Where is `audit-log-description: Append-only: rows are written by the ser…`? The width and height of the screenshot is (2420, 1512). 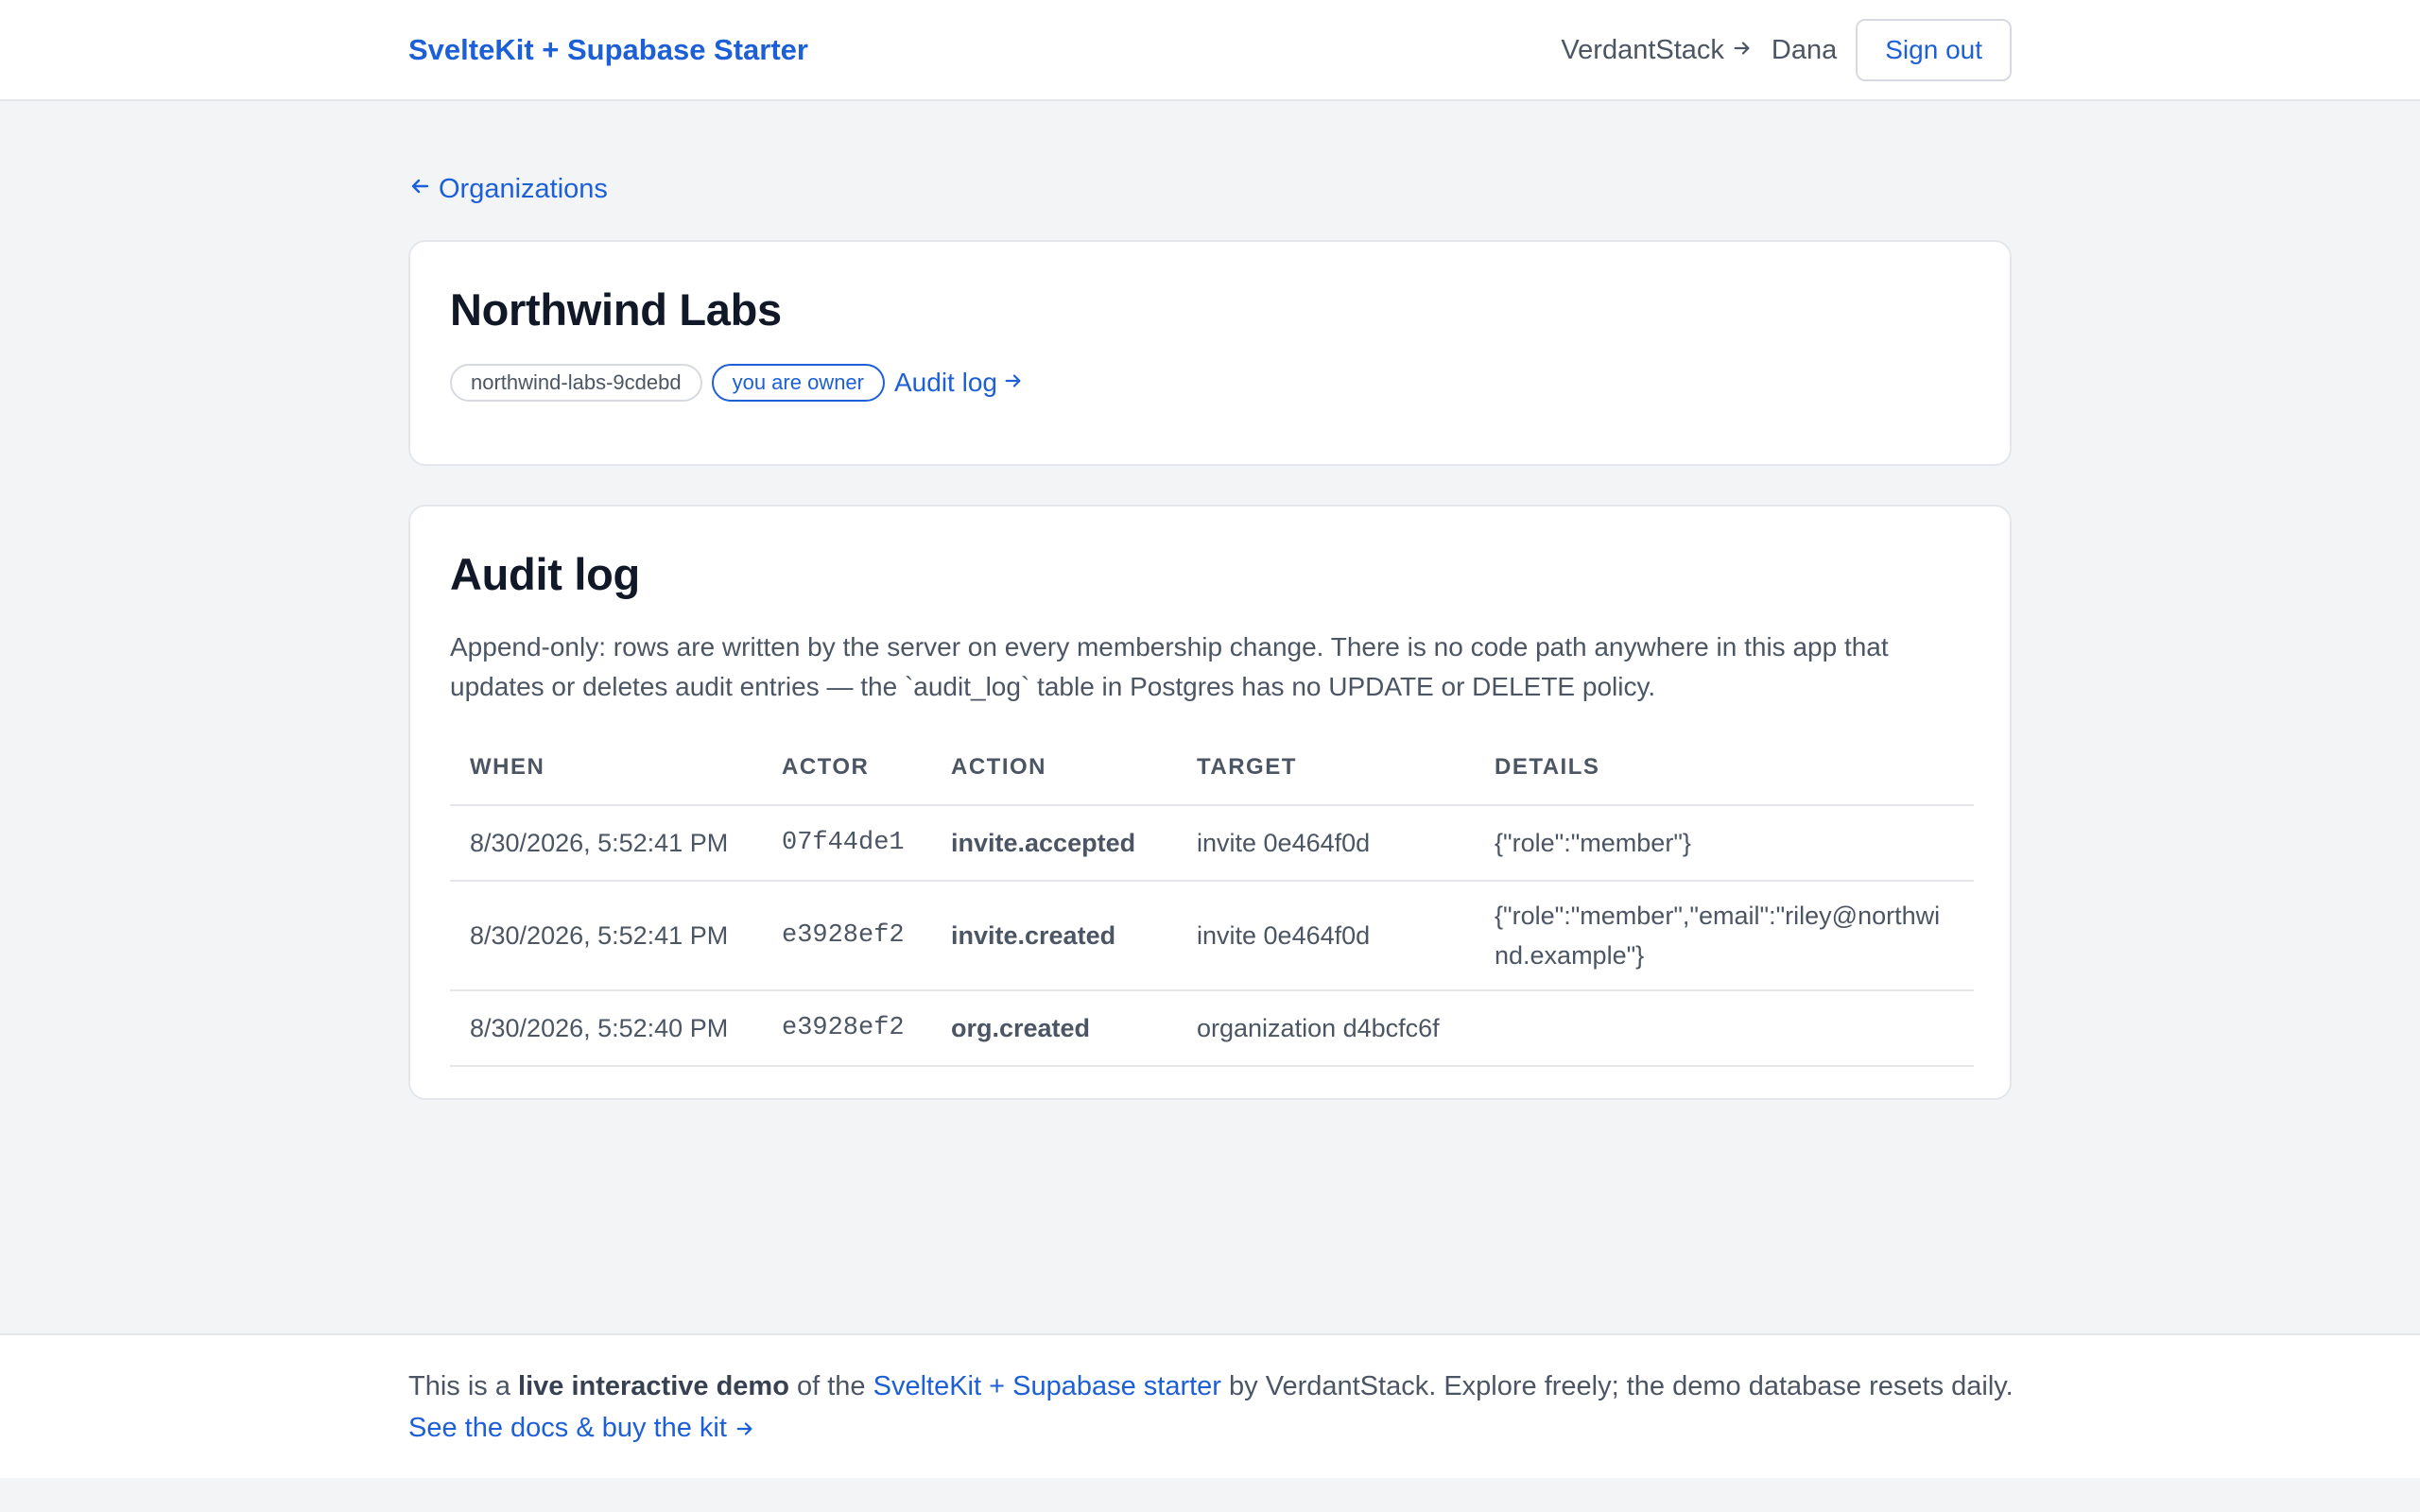 audit-log-description: Append-only: rows are written by the ser… is located at coordinates (1169, 666).